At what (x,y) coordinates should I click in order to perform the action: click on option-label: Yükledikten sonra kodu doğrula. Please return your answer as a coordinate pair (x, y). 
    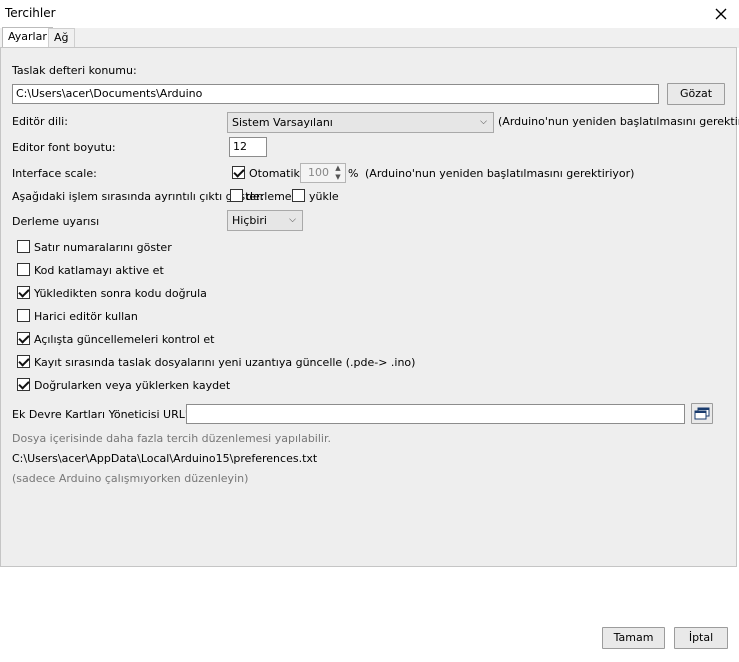
    Looking at the image, I should click on (120, 293).